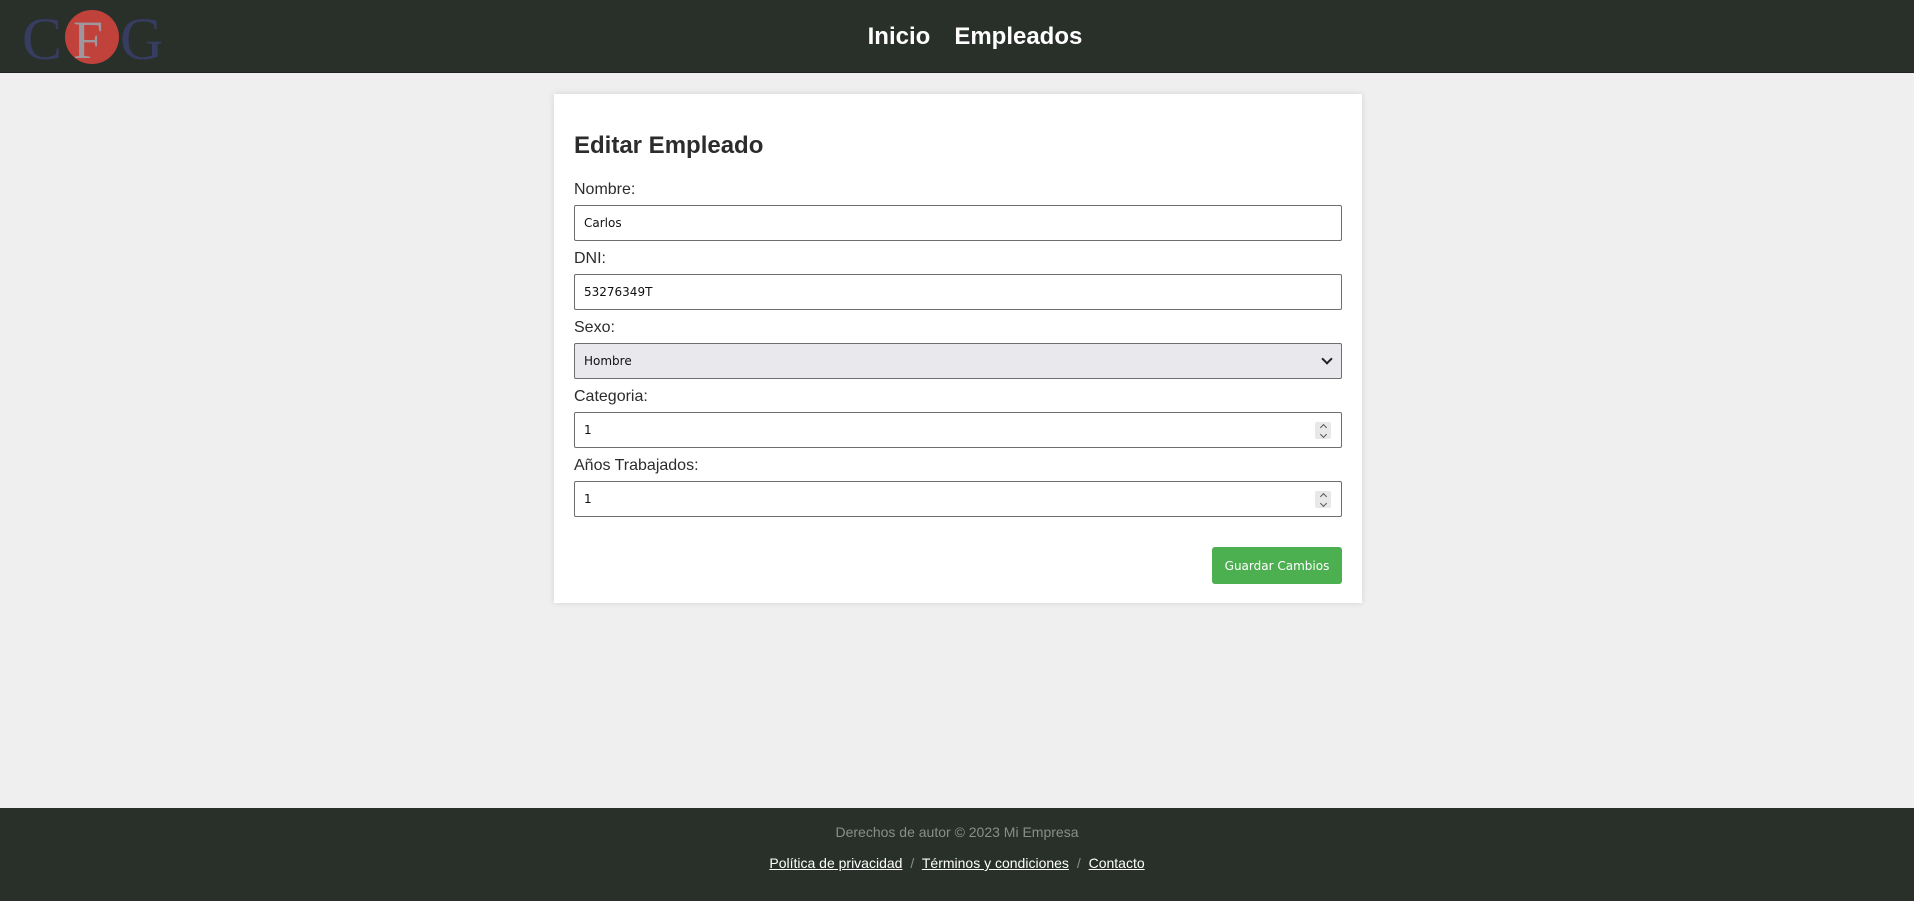 Image resolution: width=1914 pixels, height=901 pixels. Describe the element at coordinates (958, 499) in the screenshot. I see `anios-input: 1` at that location.